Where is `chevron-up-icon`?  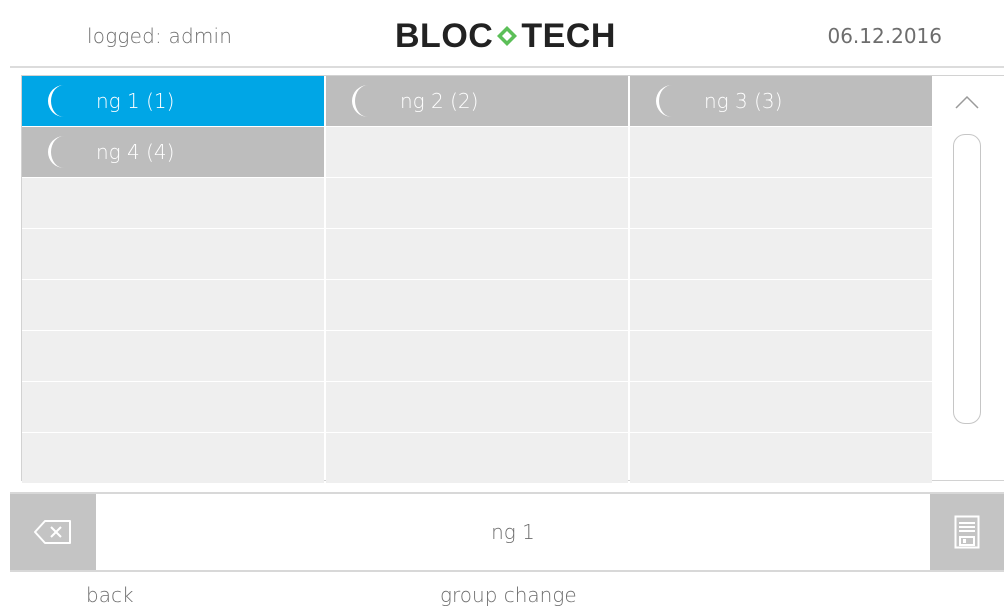 chevron-up-icon is located at coordinates (967, 103).